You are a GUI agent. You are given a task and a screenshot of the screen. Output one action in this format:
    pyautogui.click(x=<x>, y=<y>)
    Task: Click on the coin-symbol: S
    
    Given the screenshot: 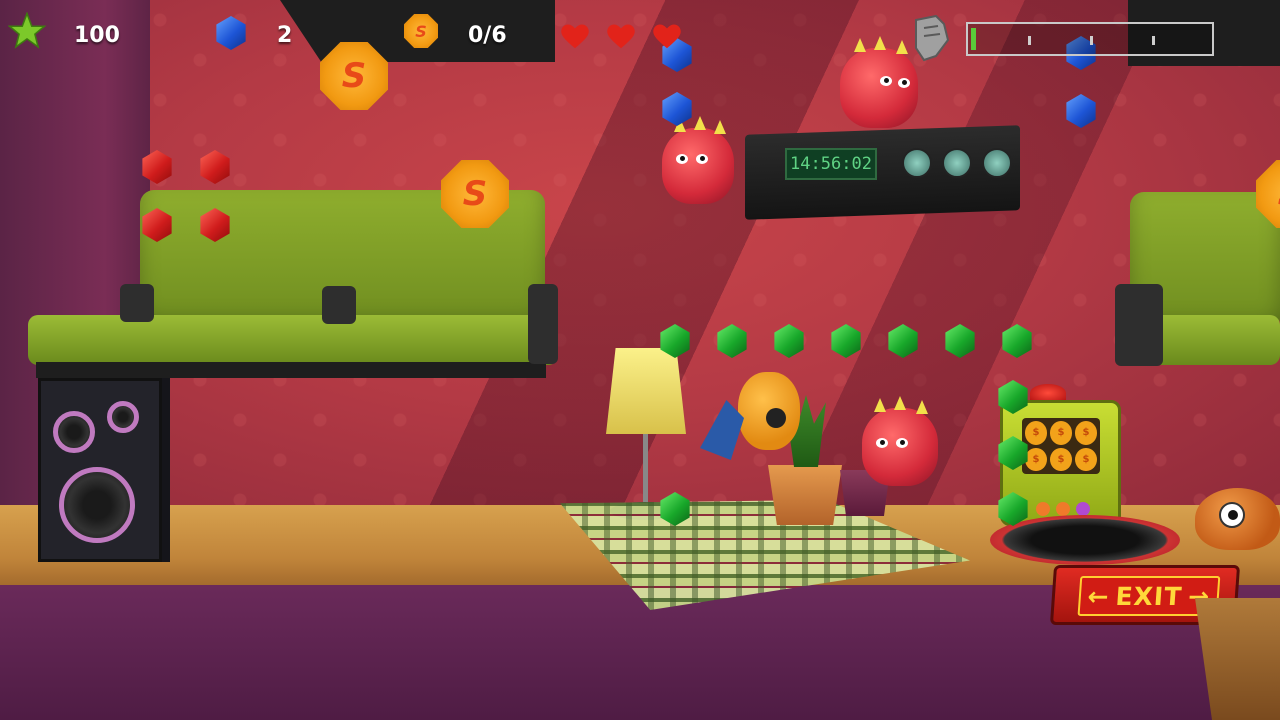 What is the action you would take?
    pyautogui.click(x=475, y=194)
    